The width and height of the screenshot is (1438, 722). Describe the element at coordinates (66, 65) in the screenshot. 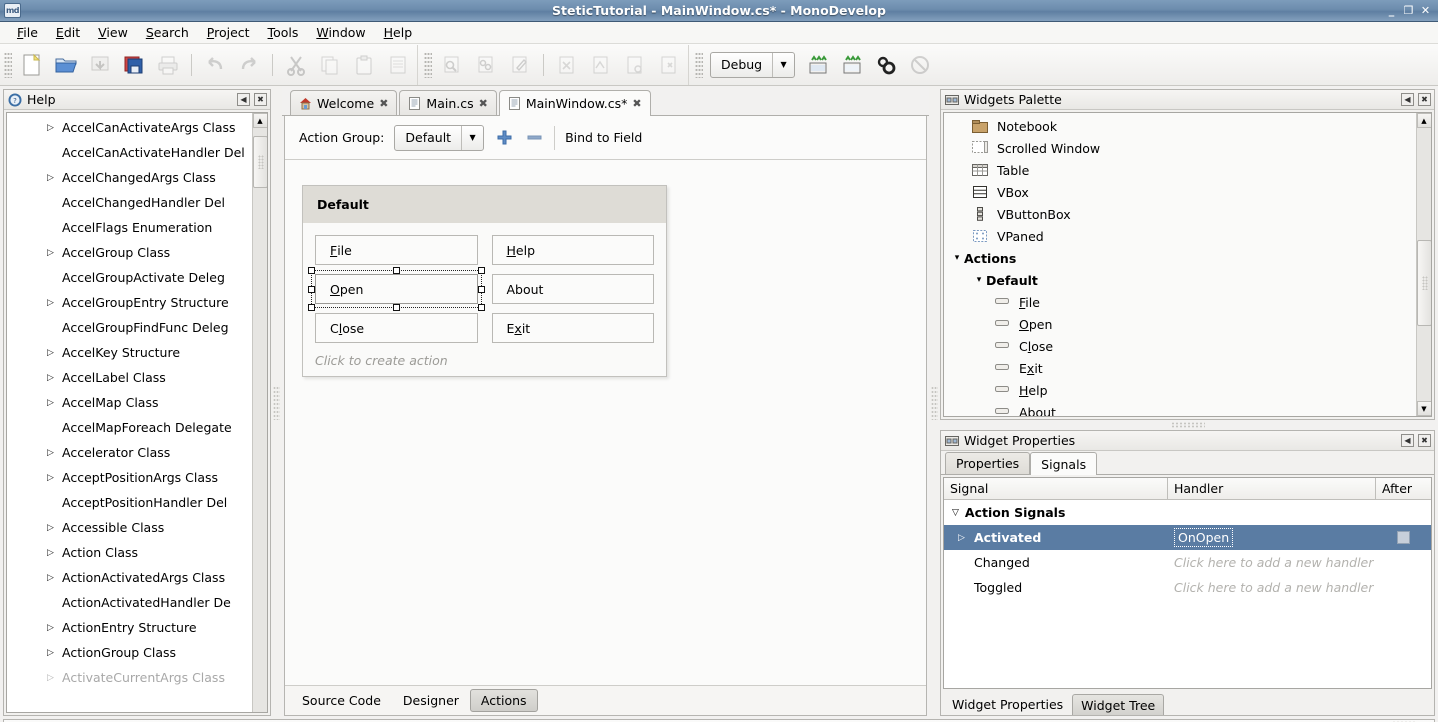

I see `open-folder-icon` at that location.